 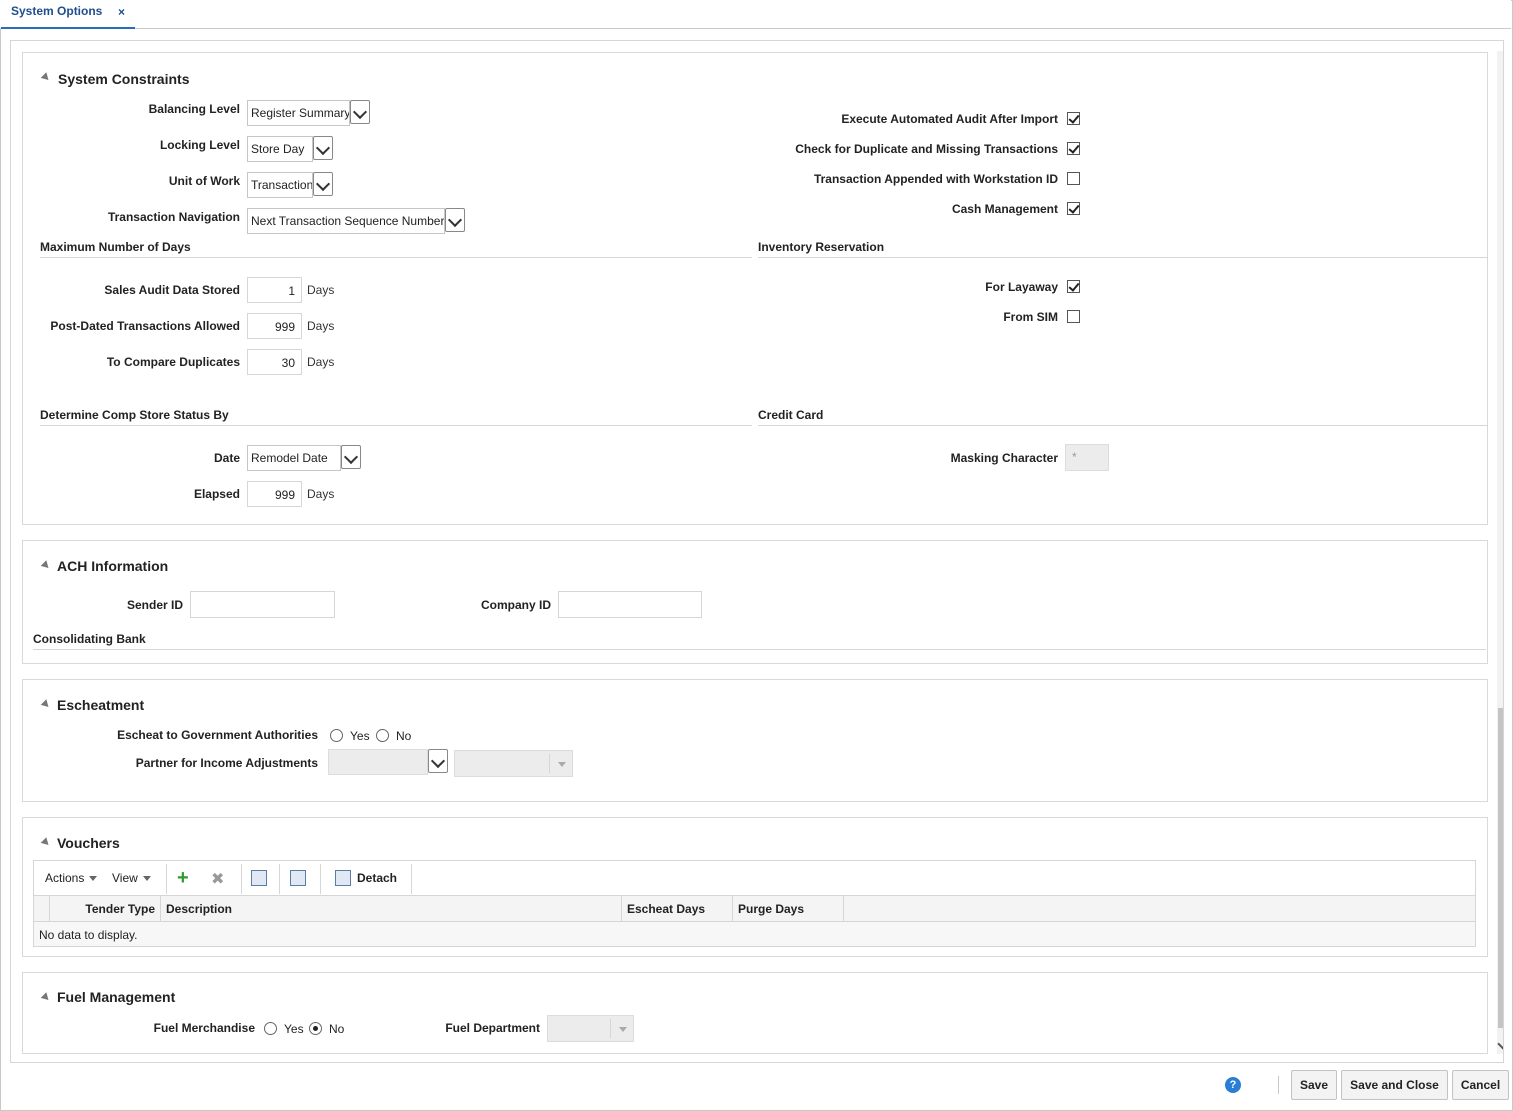 What do you see at coordinates (71, 878) in the screenshot?
I see `actions-menu: Actions` at bounding box center [71, 878].